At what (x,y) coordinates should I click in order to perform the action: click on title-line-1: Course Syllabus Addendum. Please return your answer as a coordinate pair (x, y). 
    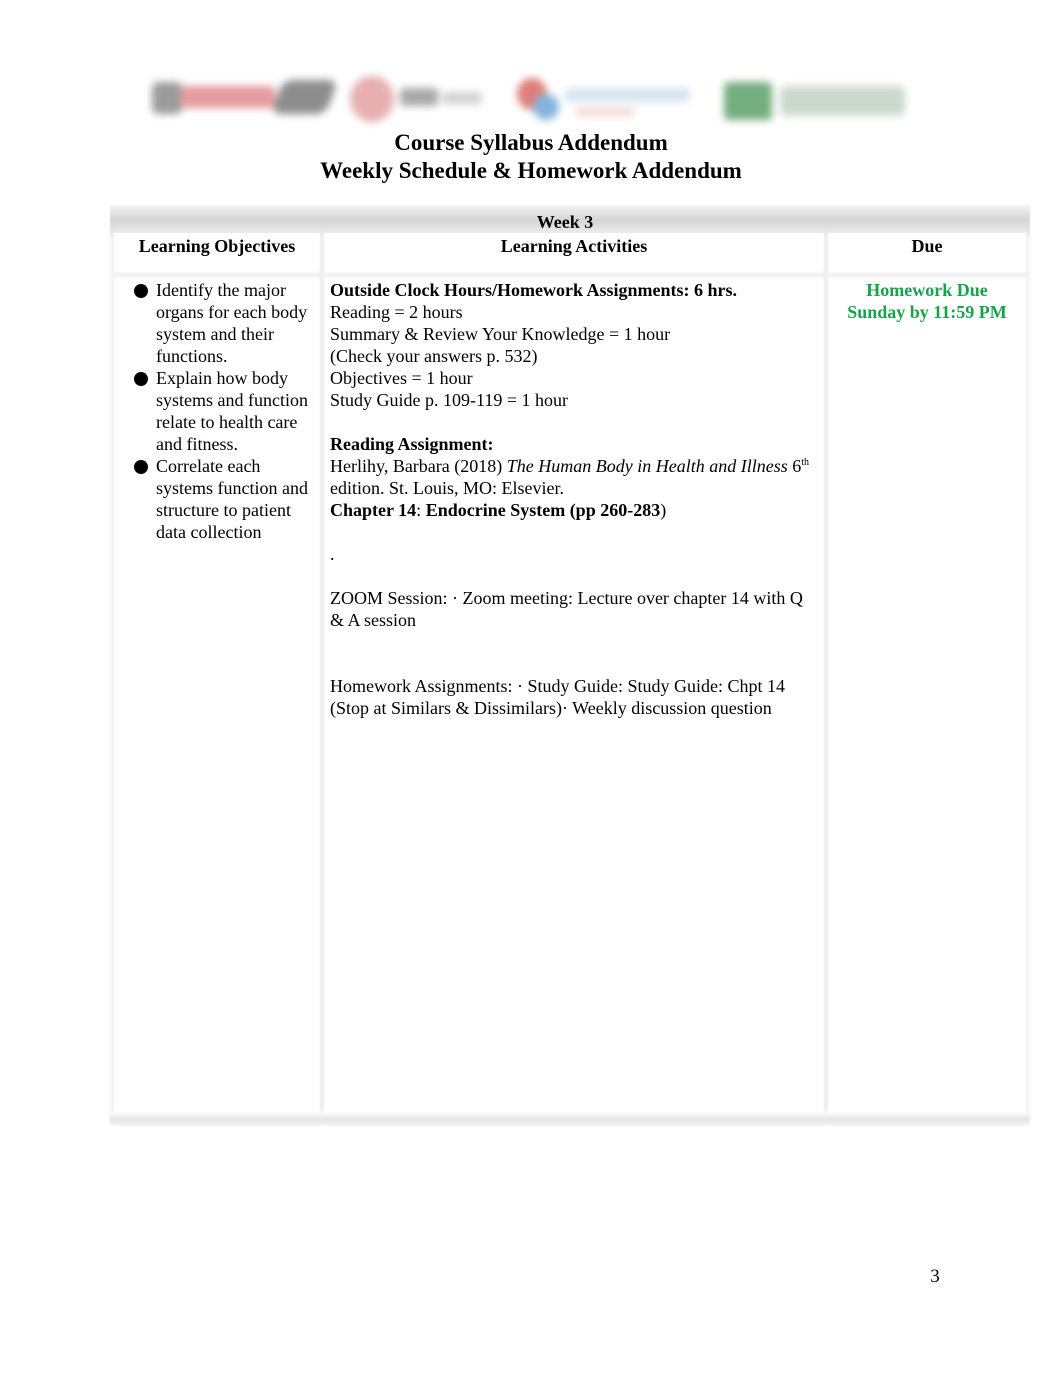
    Looking at the image, I should click on (531, 142).